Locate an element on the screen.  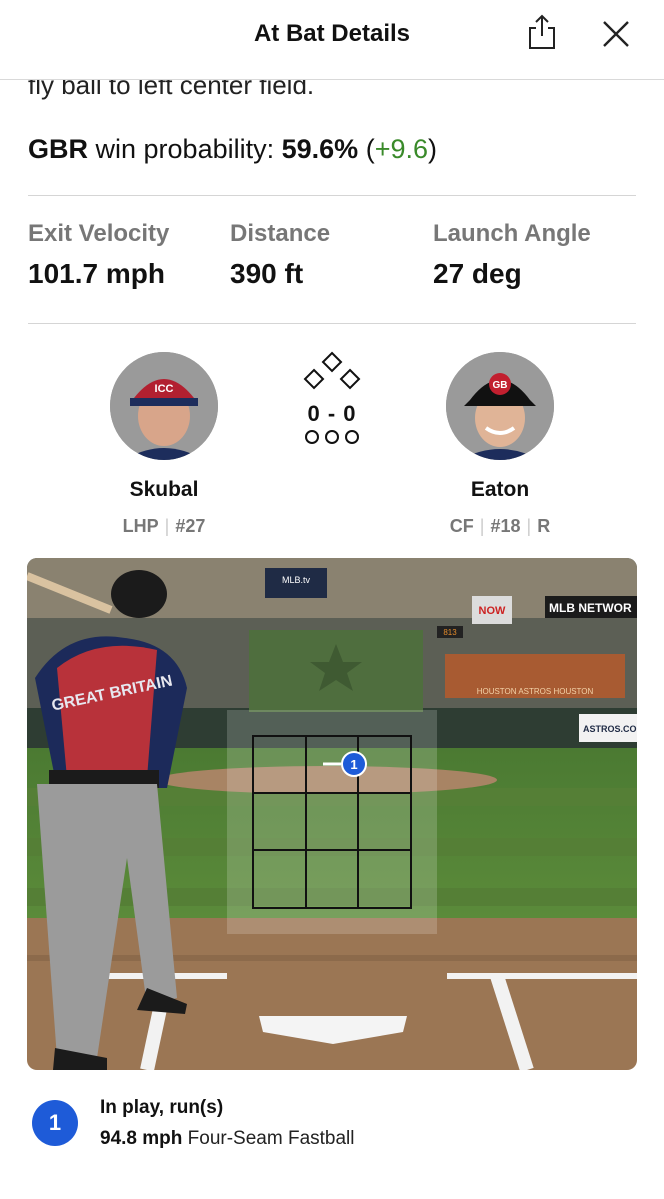
sign-mlb-network: MLB NETWOR is located at coordinates (590, 608).